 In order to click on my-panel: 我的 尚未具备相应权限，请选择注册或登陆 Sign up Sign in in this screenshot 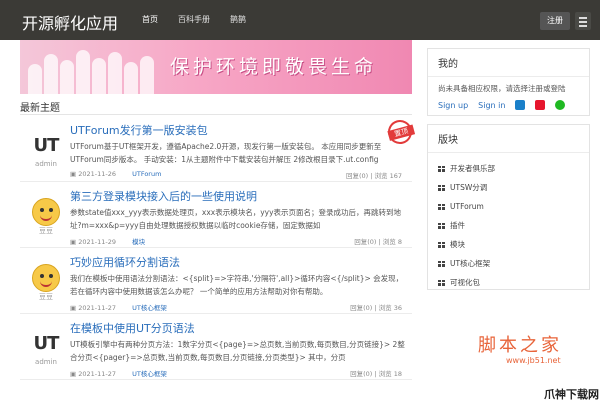, I will do `click(508, 82)`.